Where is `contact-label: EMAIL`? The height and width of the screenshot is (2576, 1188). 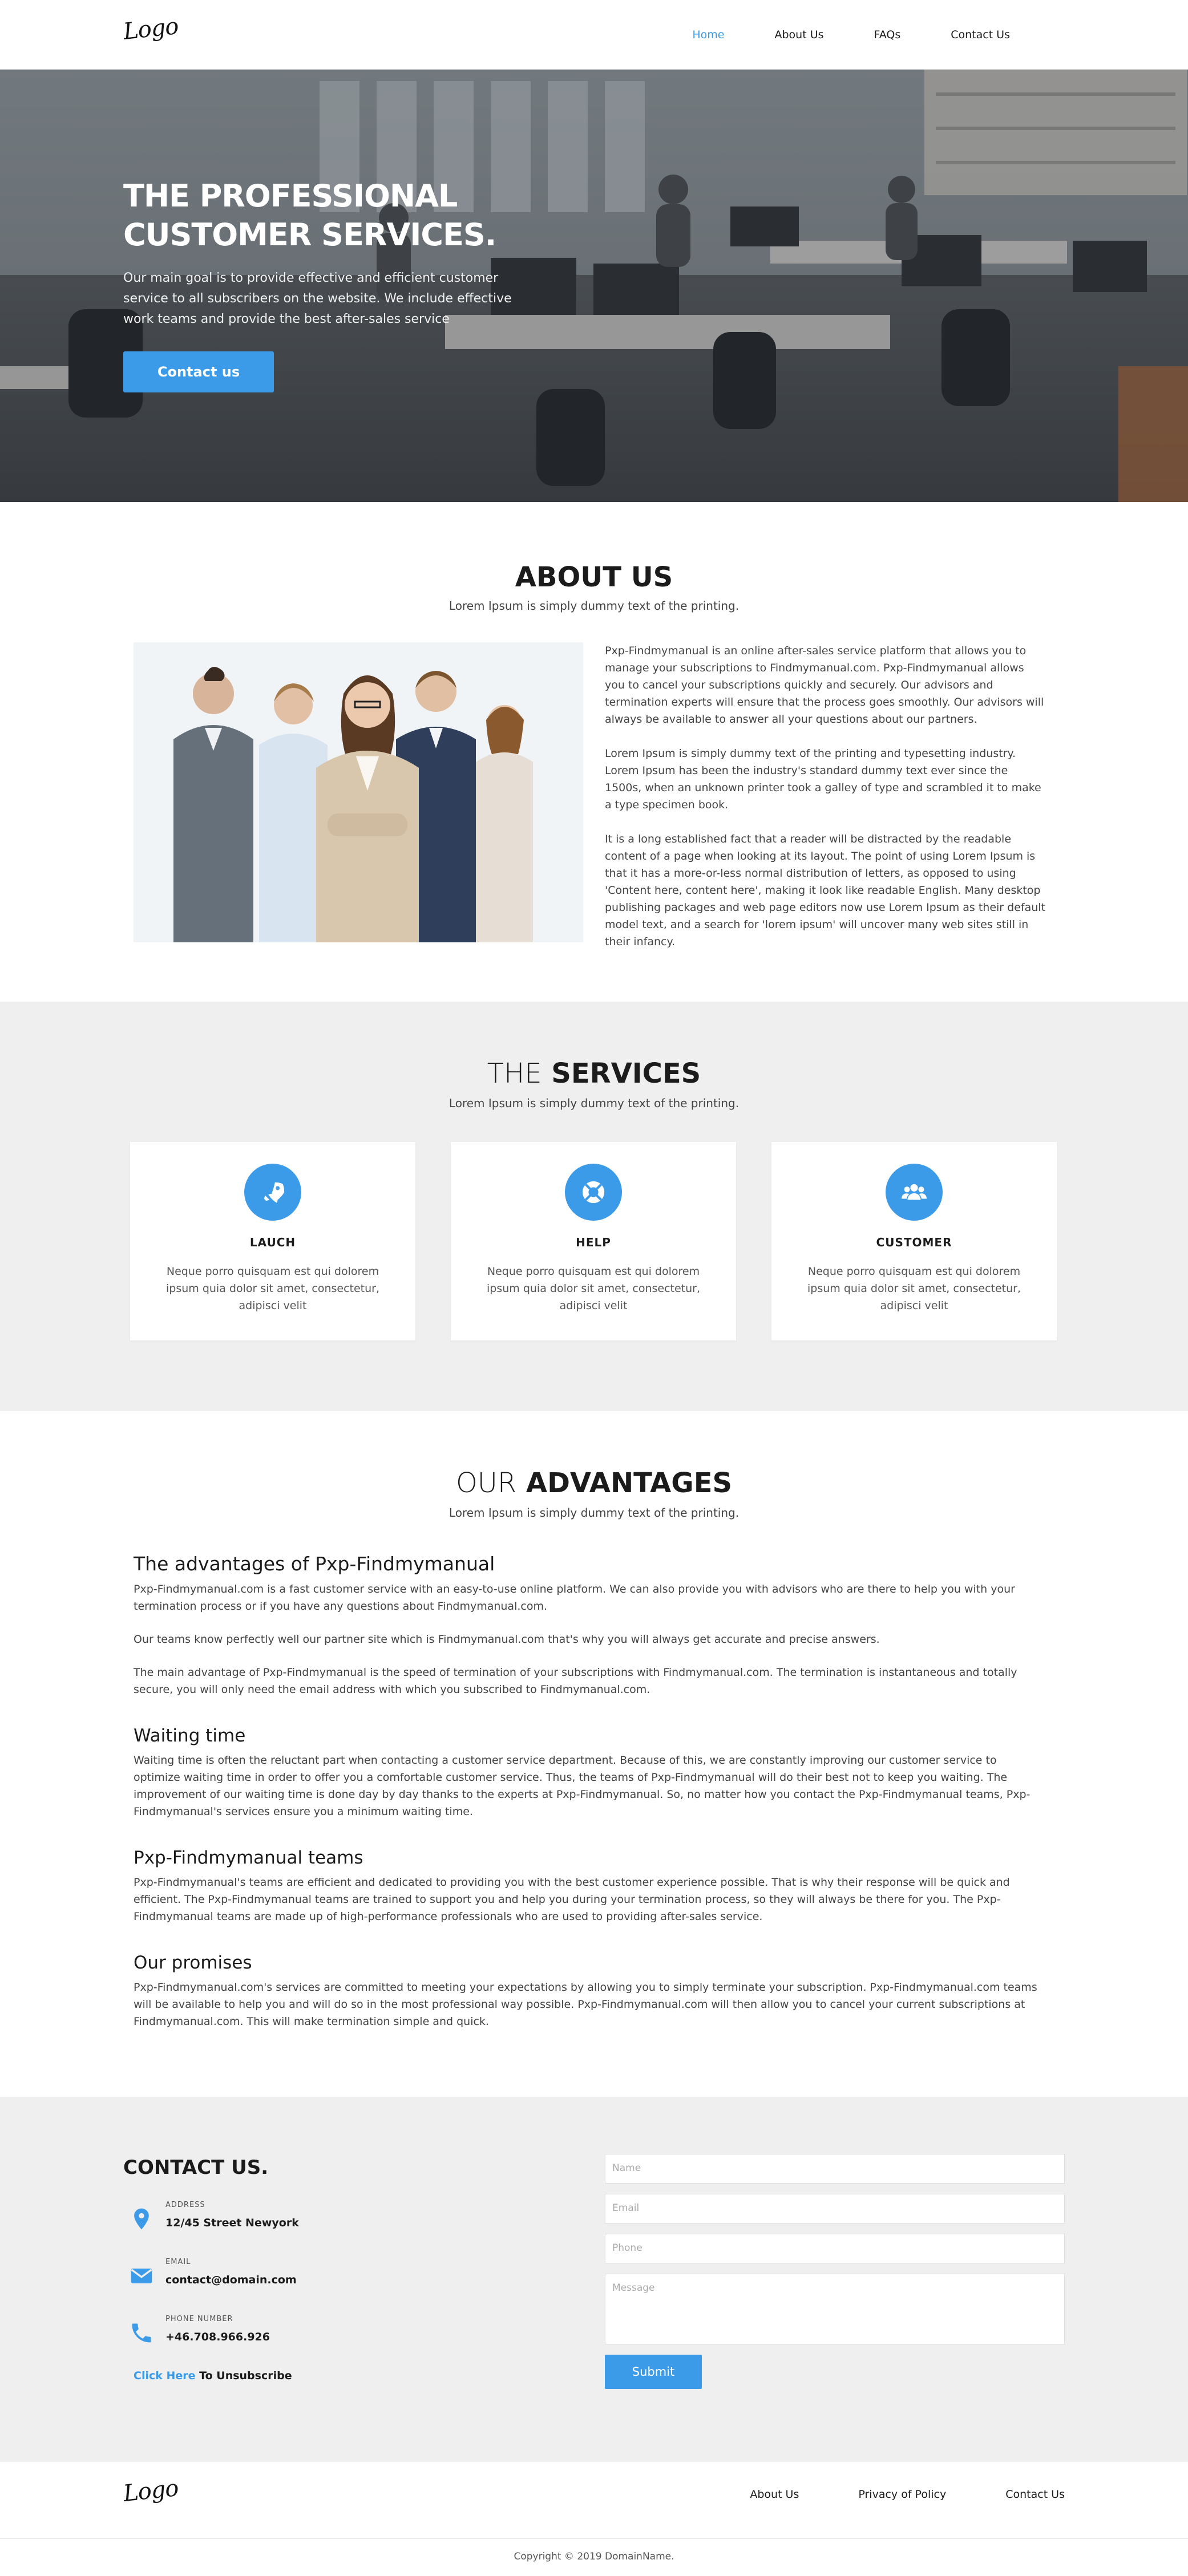 contact-label: EMAIL is located at coordinates (178, 2262).